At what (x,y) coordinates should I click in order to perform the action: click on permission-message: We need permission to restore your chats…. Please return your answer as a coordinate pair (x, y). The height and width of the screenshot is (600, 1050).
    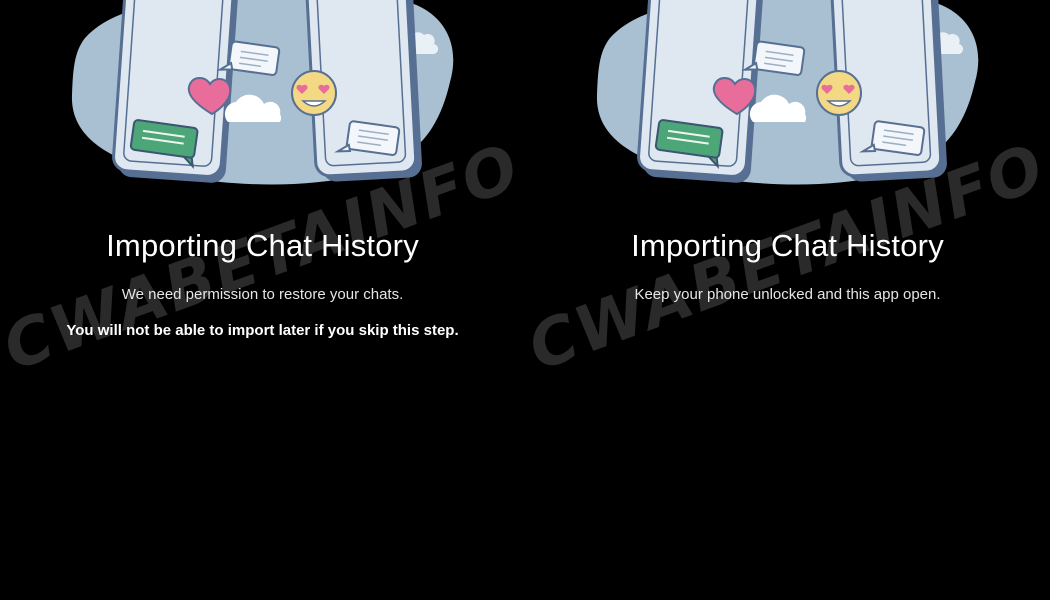
    Looking at the image, I should click on (262, 294).